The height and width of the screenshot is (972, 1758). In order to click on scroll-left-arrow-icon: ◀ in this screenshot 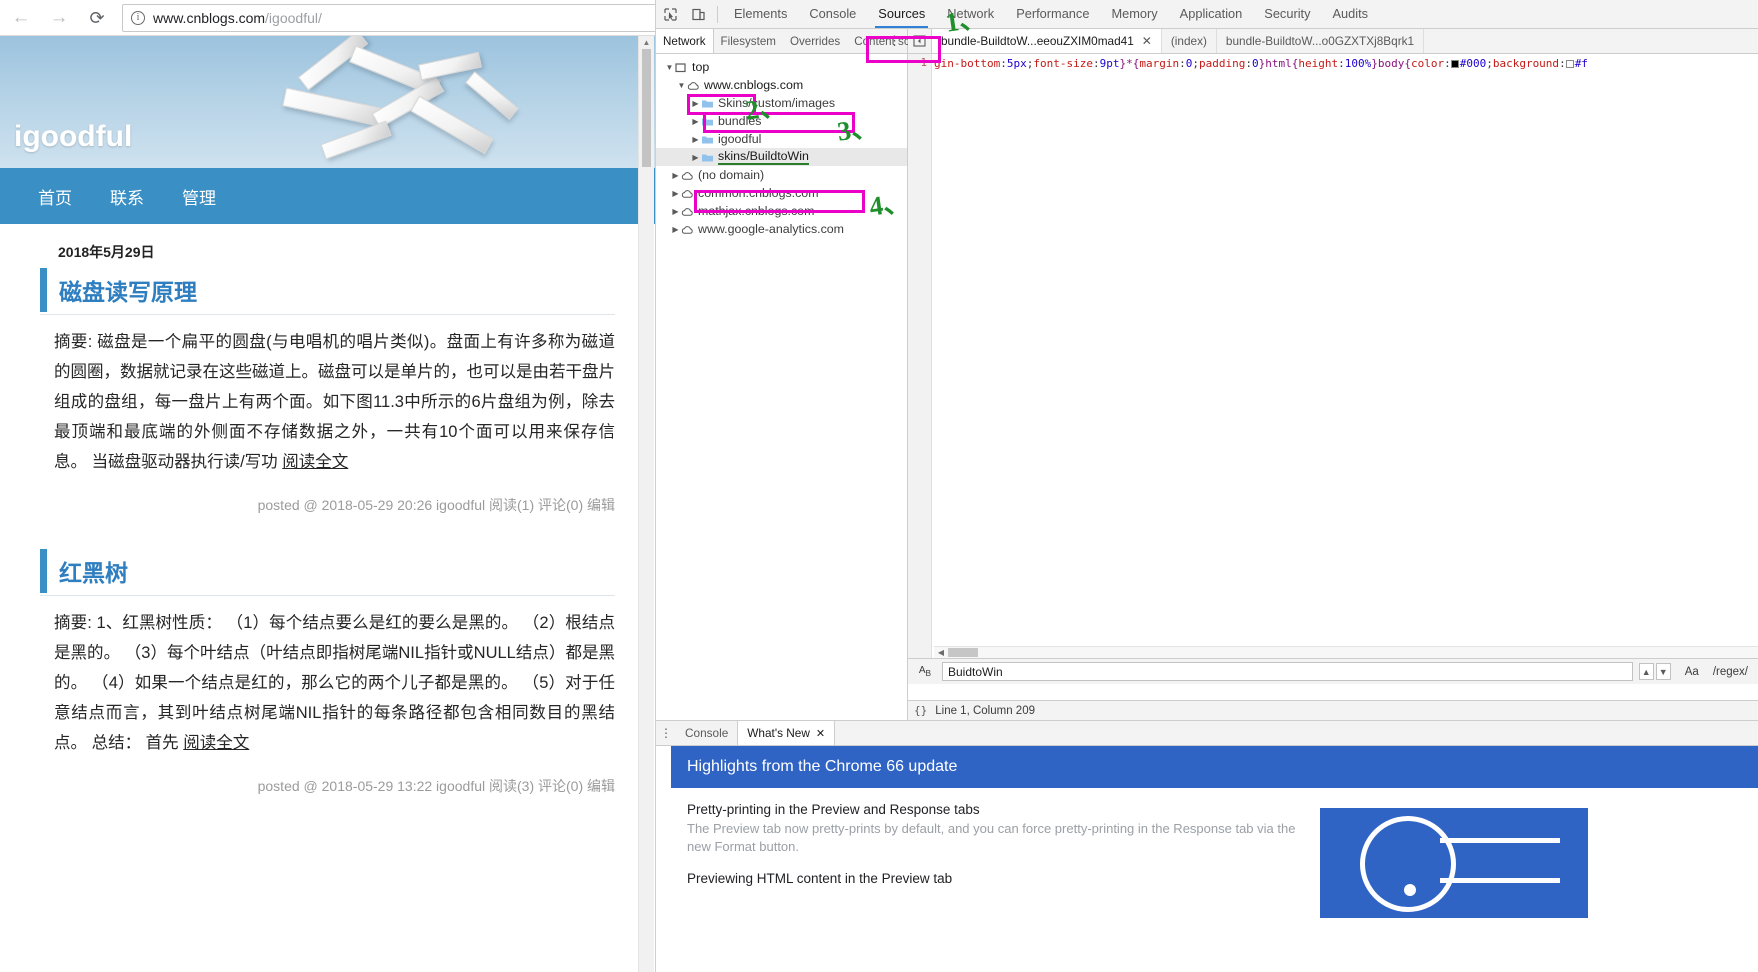, I will do `click(941, 652)`.